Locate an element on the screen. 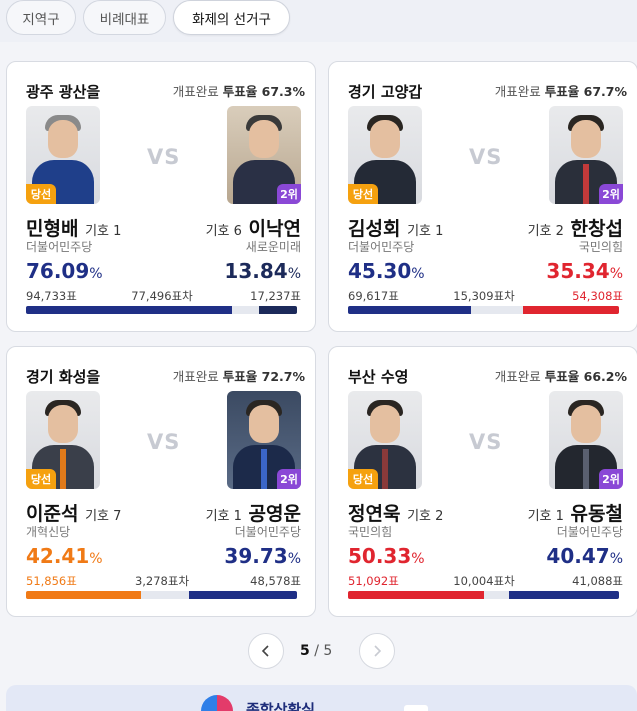  candidate-name-left: 정연욱 기호 2 is located at coordinates (395, 512).